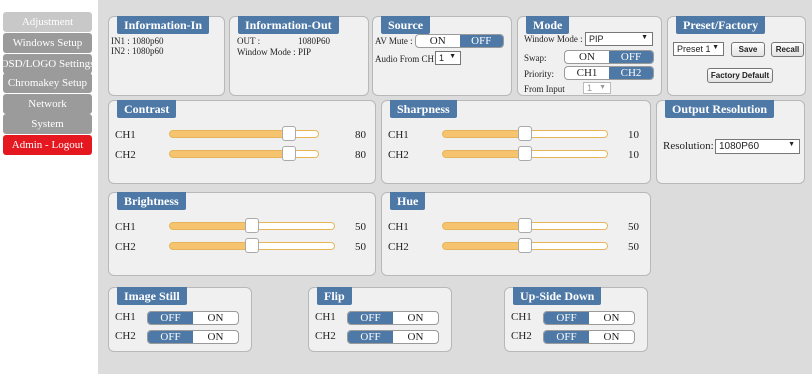 This screenshot has width=812, height=374. What do you see at coordinates (244, 134) in the screenshot?
I see `contrast-ch1-track` at bounding box center [244, 134].